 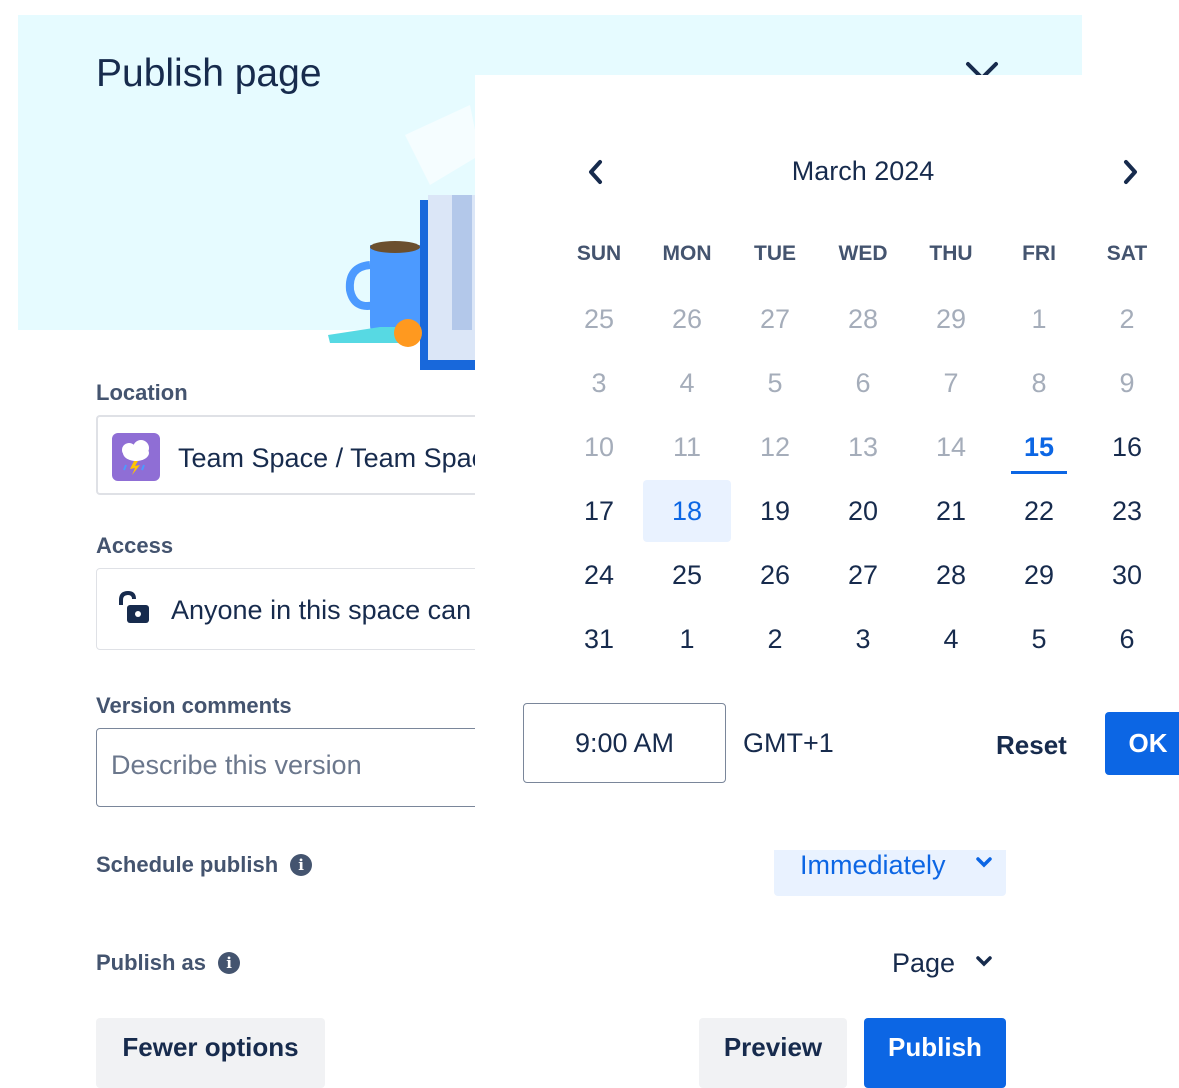 I want to click on access-value: Anyone in this space can, so click(x=321, y=610).